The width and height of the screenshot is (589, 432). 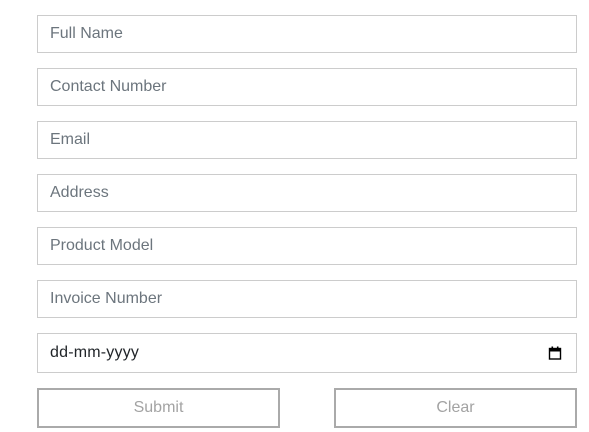 I want to click on address-input, so click(x=307, y=193).